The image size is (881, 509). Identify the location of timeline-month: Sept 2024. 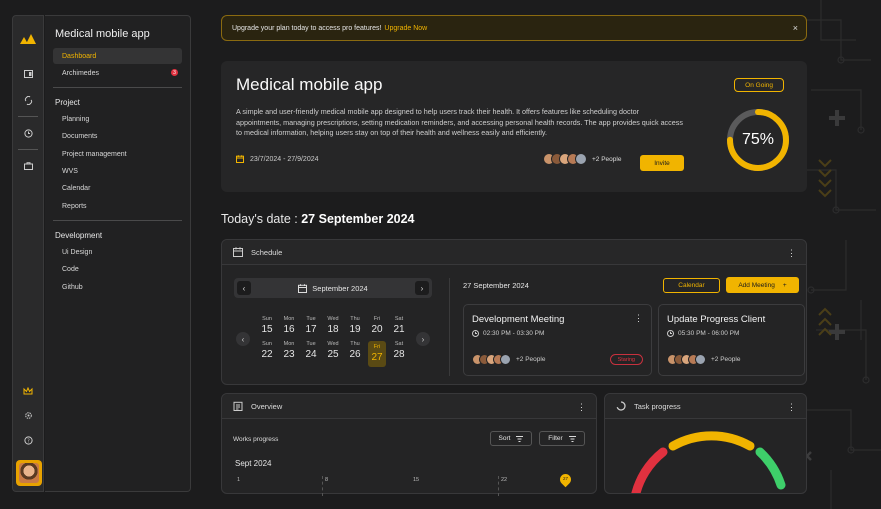
(253, 463).